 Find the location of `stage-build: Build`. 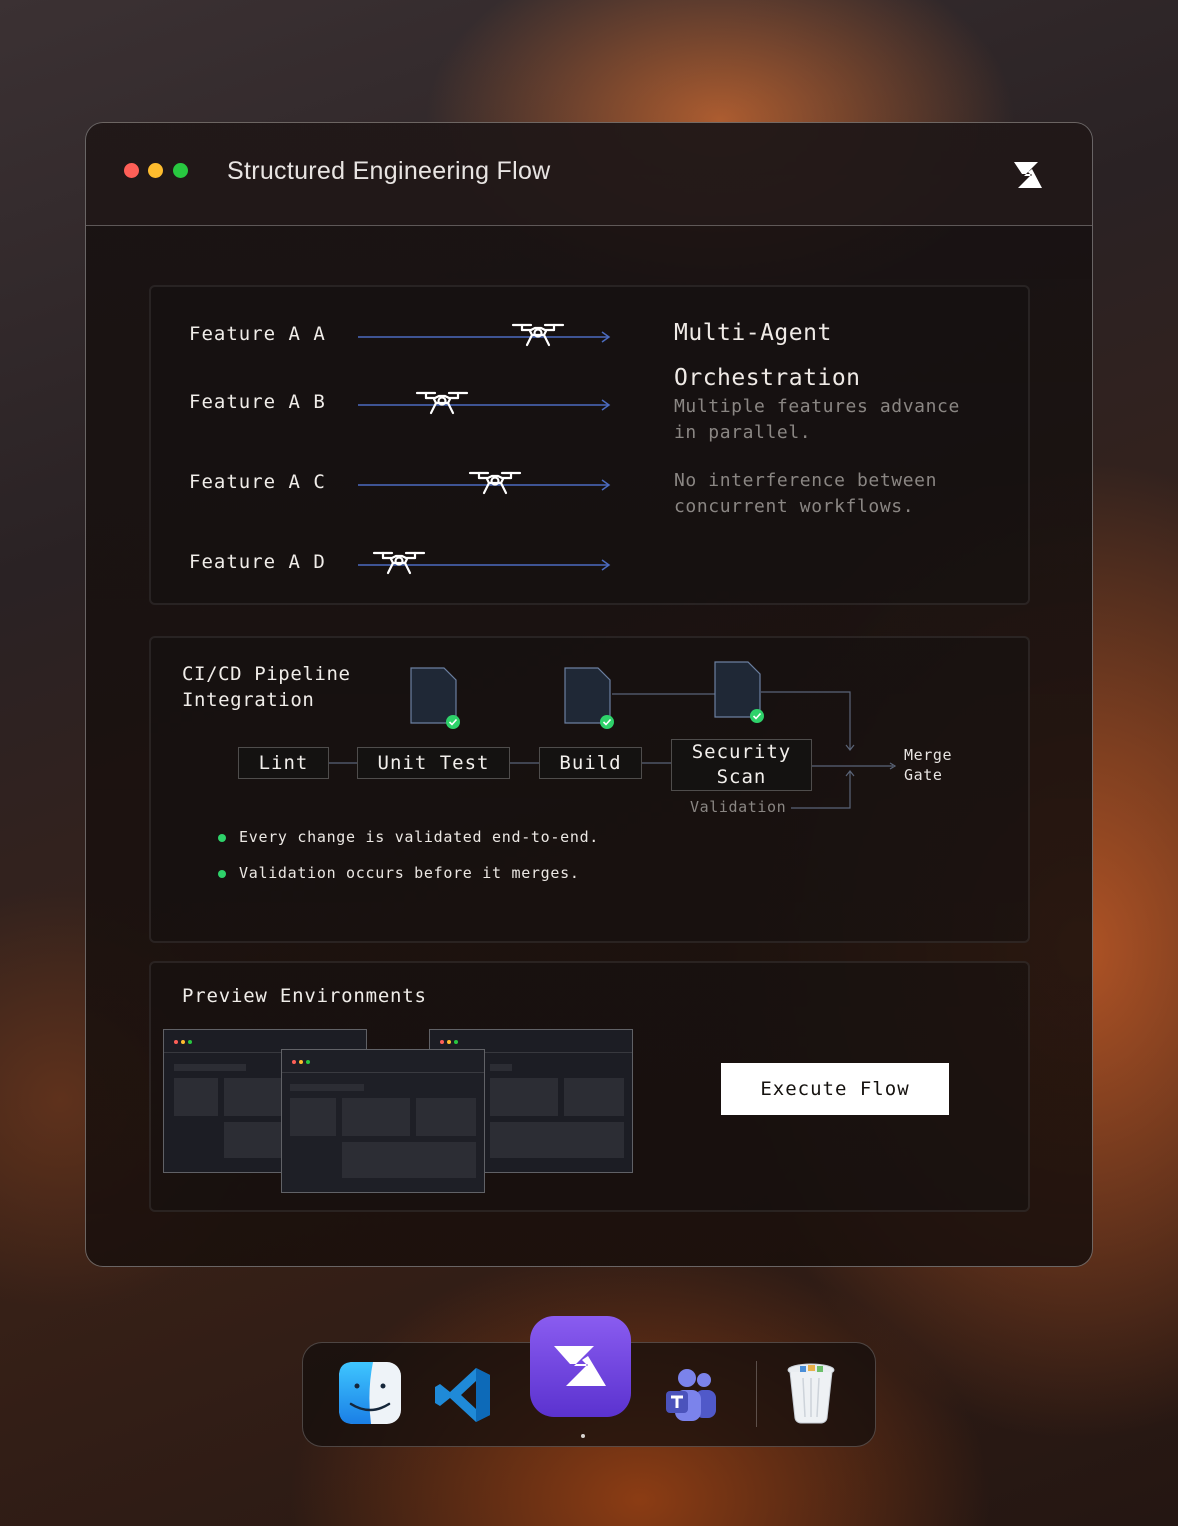

stage-build: Build is located at coordinates (590, 763).